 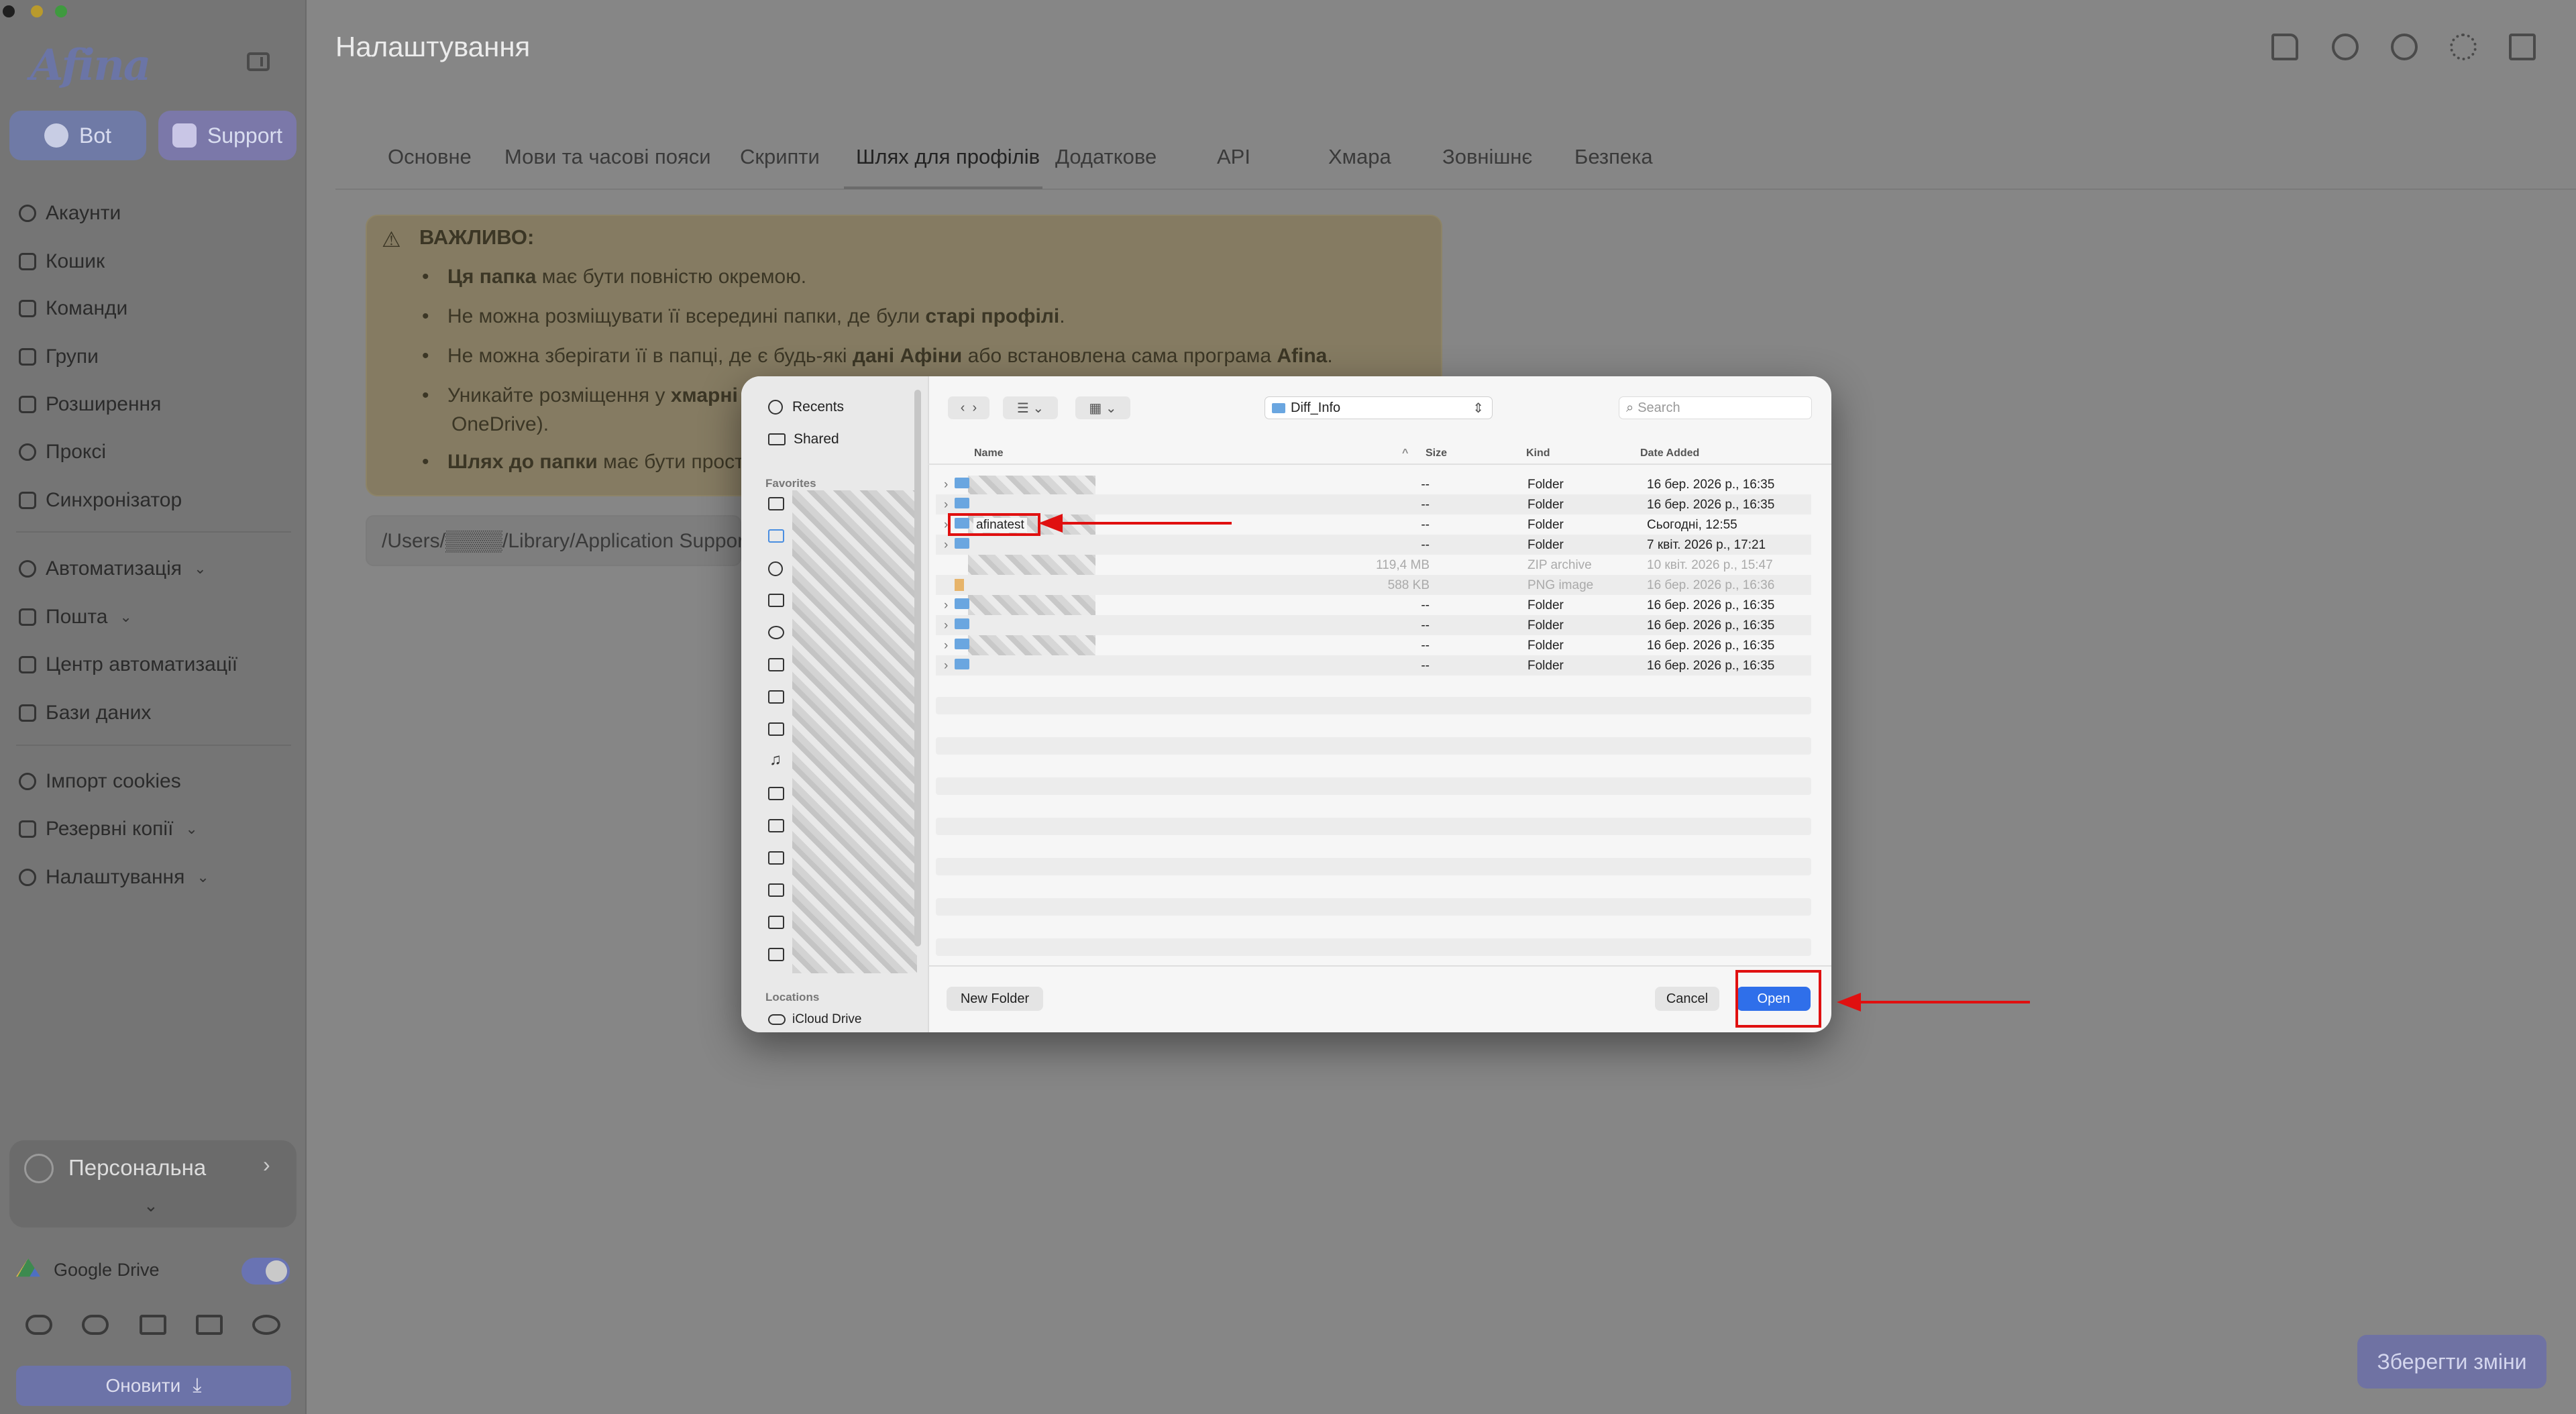 What do you see at coordinates (776, 729) in the screenshot?
I see `film-icon` at bounding box center [776, 729].